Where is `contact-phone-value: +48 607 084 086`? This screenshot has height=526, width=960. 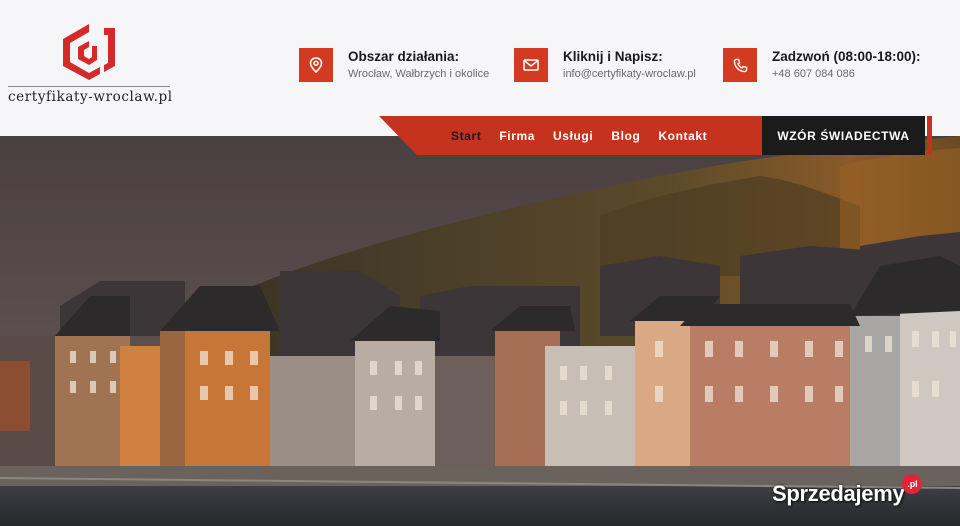 contact-phone-value: +48 607 084 086 is located at coordinates (813, 74).